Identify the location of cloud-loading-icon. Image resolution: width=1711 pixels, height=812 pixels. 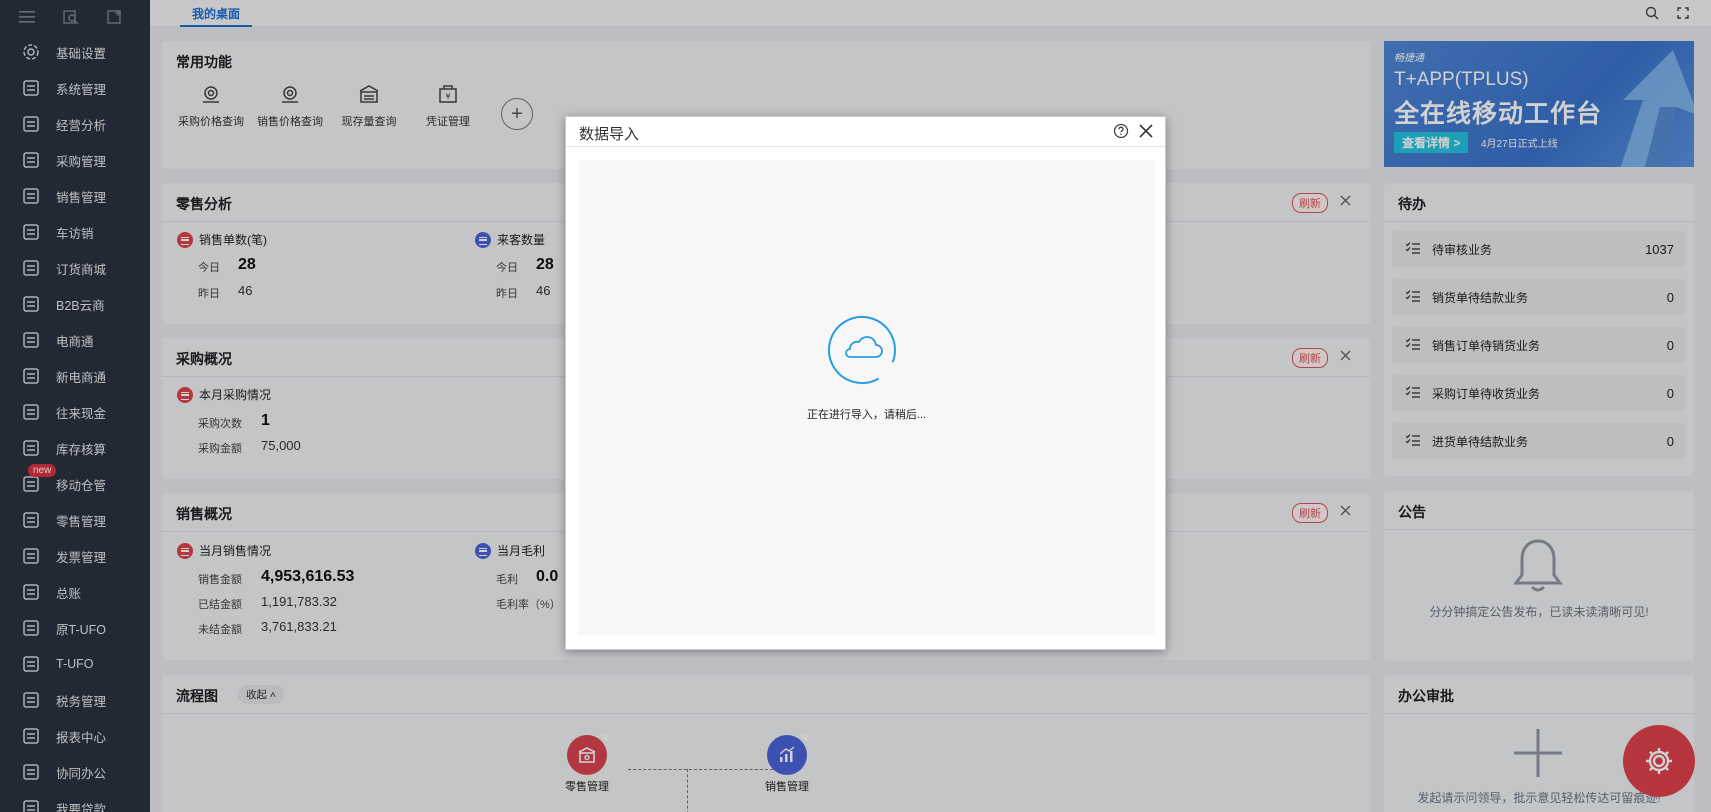
(862, 350).